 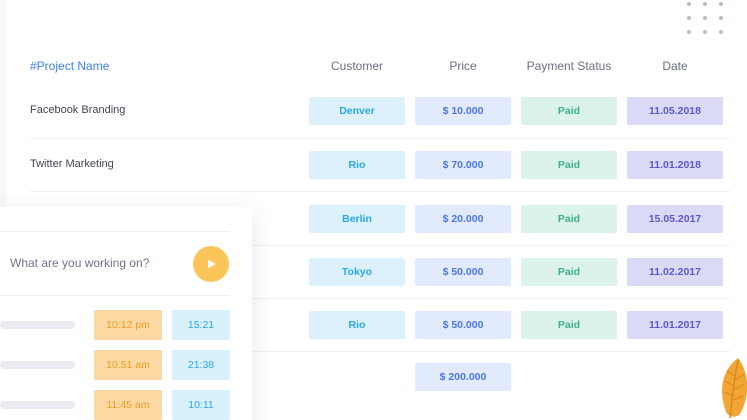 I want to click on row-5-customer-badge: Rio, so click(x=357, y=325).